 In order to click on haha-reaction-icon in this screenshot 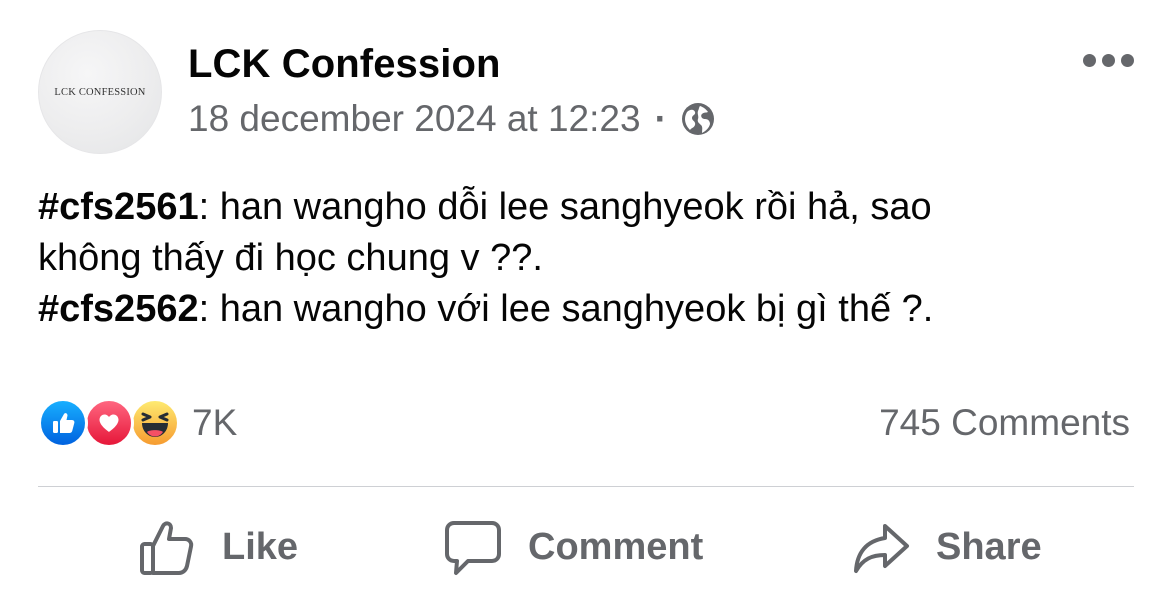, I will do `click(155, 423)`.